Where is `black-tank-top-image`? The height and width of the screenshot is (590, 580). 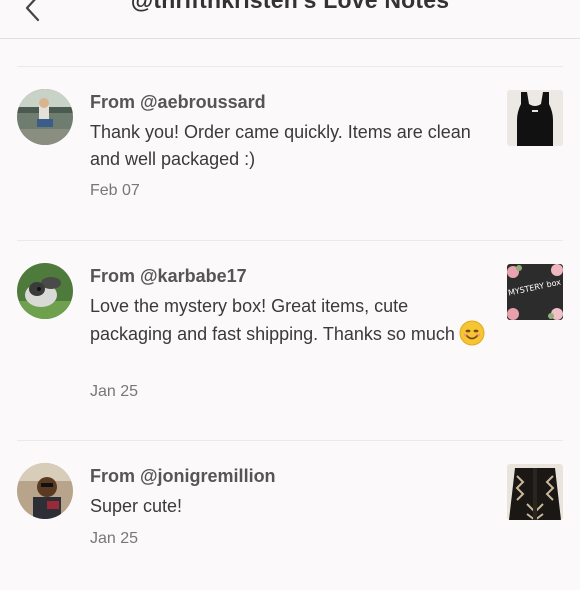
black-tank-top-image is located at coordinates (535, 118).